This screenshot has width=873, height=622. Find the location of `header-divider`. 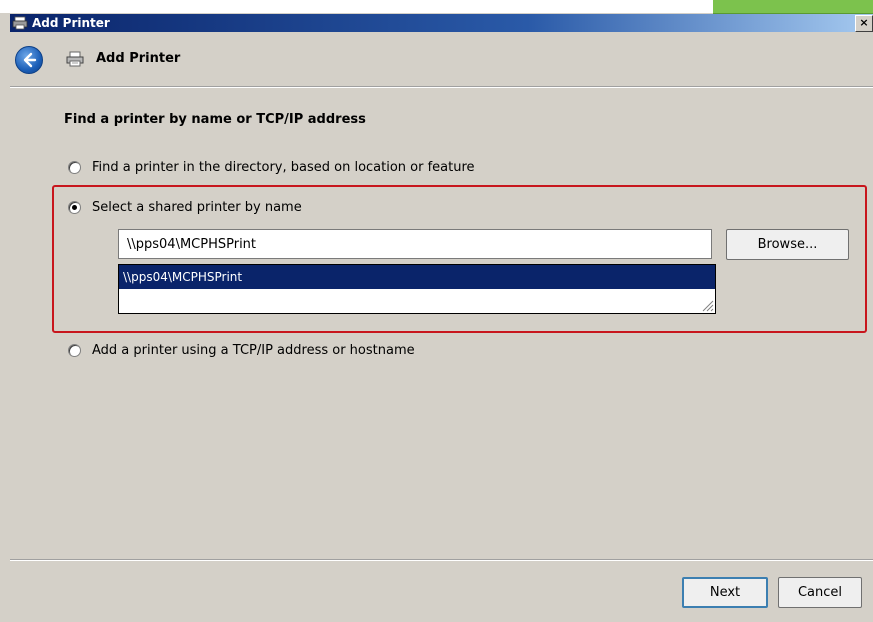

header-divider is located at coordinates (441, 87).